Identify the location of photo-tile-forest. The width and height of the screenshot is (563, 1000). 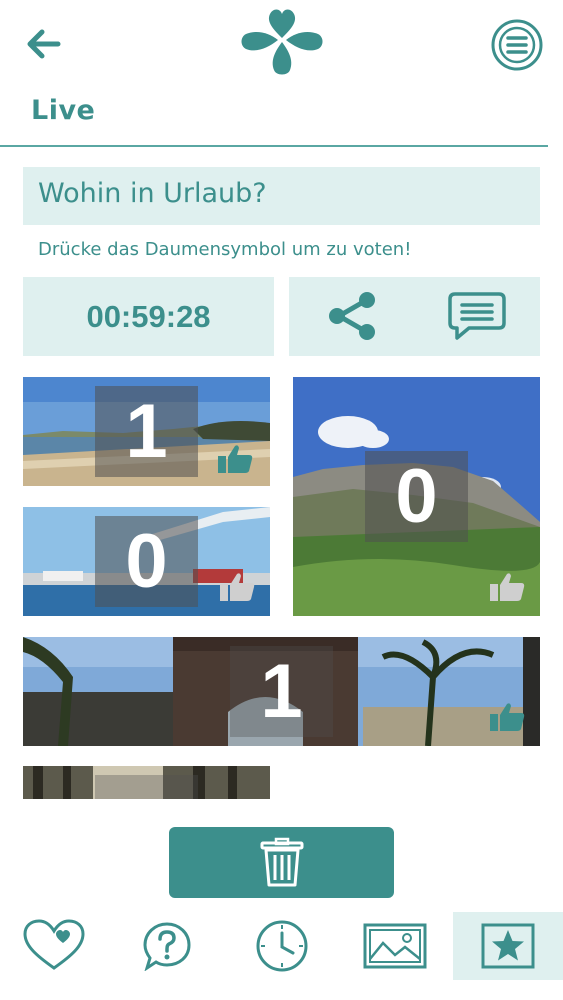
(146, 782).